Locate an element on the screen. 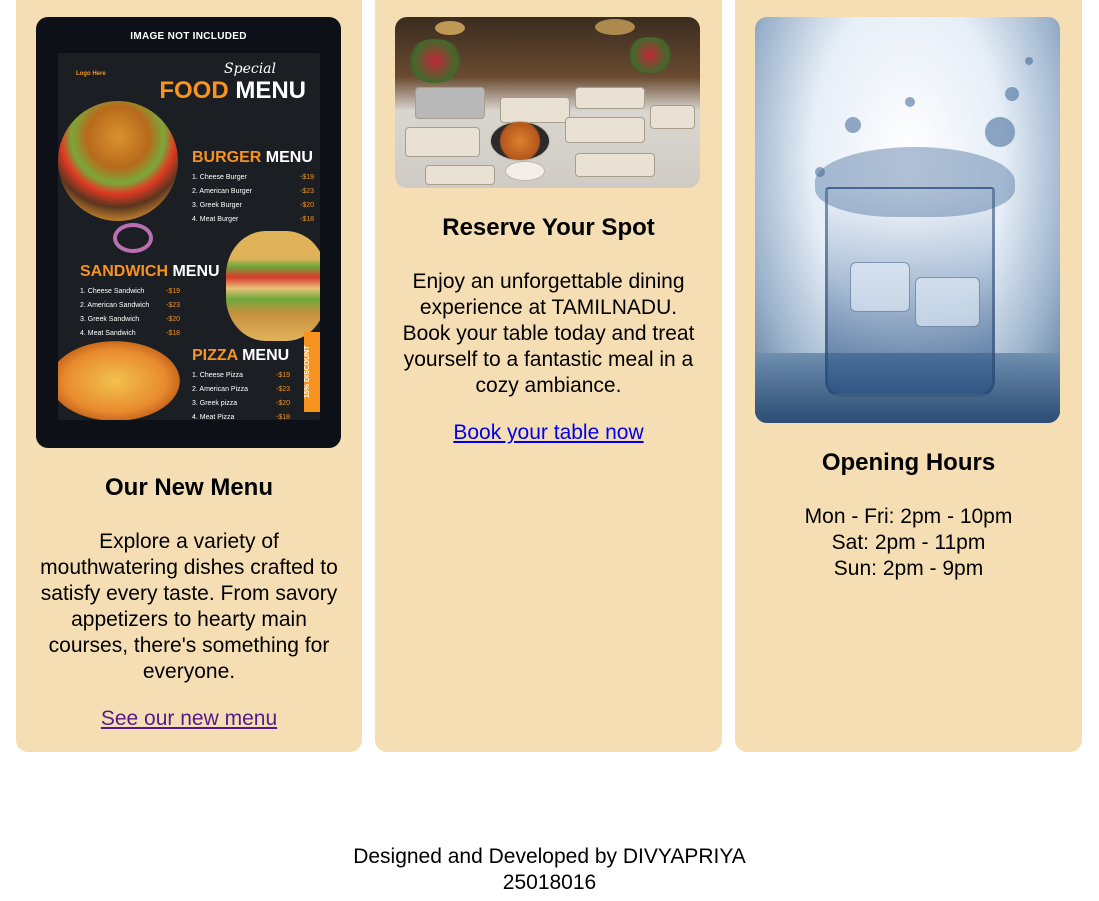 The image size is (1099, 901). water-splash is located at coordinates (915, 182).